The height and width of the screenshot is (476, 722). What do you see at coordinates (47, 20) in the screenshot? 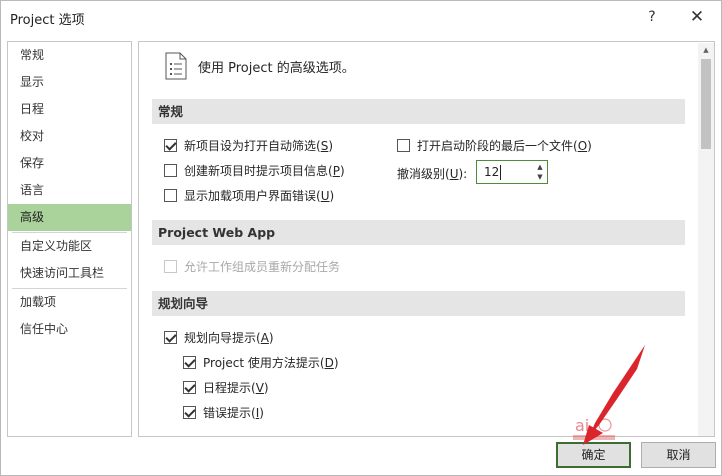
I see `window-title: Project 选项` at bounding box center [47, 20].